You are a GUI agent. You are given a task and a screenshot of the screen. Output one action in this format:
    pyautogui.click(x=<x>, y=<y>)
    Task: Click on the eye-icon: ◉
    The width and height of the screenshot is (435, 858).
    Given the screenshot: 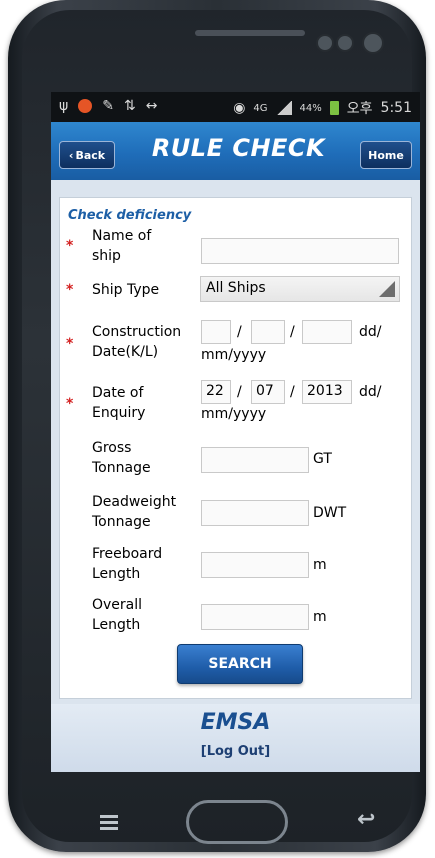 What is the action you would take?
    pyautogui.click(x=239, y=108)
    